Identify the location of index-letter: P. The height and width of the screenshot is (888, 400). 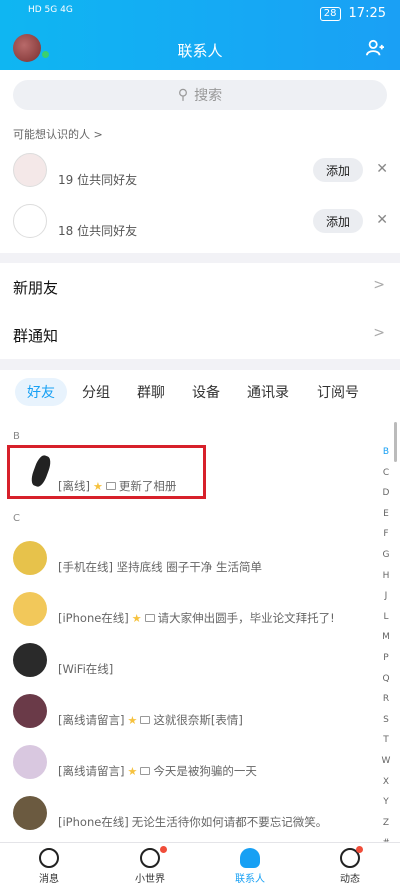
(385, 658).